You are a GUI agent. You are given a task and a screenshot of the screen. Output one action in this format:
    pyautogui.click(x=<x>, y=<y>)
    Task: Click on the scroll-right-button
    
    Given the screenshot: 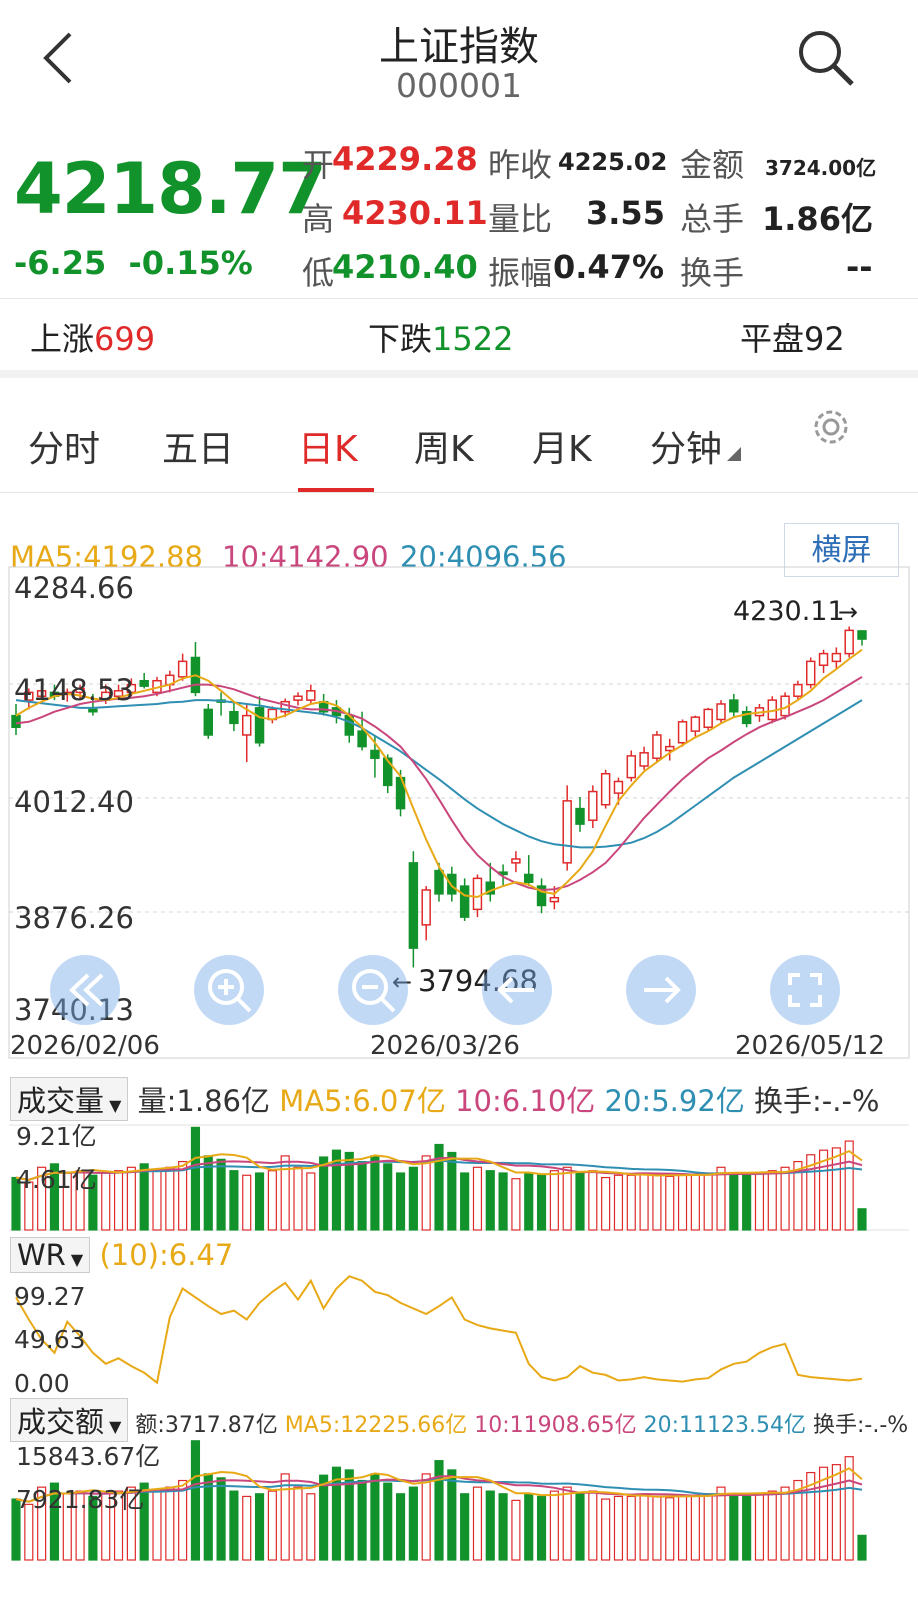 What is the action you would take?
    pyautogui.click(x=661, y=990)
    